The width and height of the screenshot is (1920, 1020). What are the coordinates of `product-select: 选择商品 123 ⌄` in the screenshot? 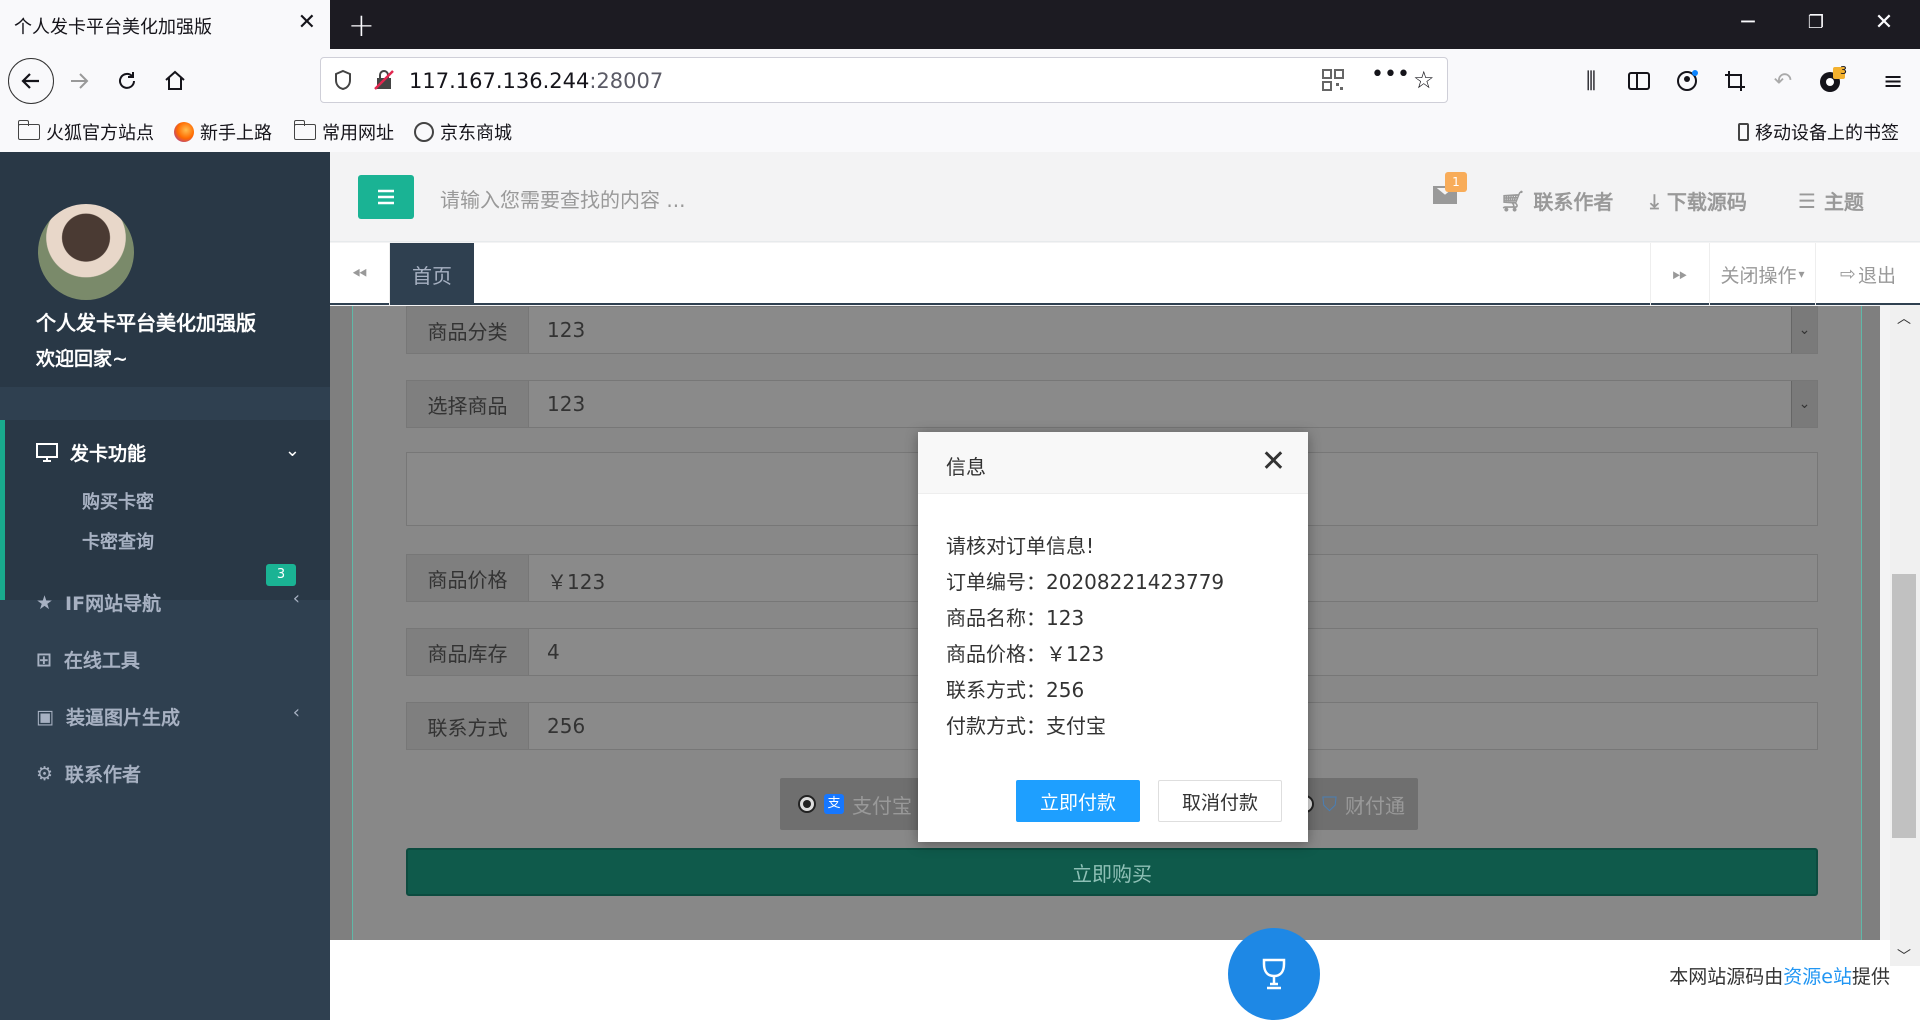 It's located at (1112, 404).